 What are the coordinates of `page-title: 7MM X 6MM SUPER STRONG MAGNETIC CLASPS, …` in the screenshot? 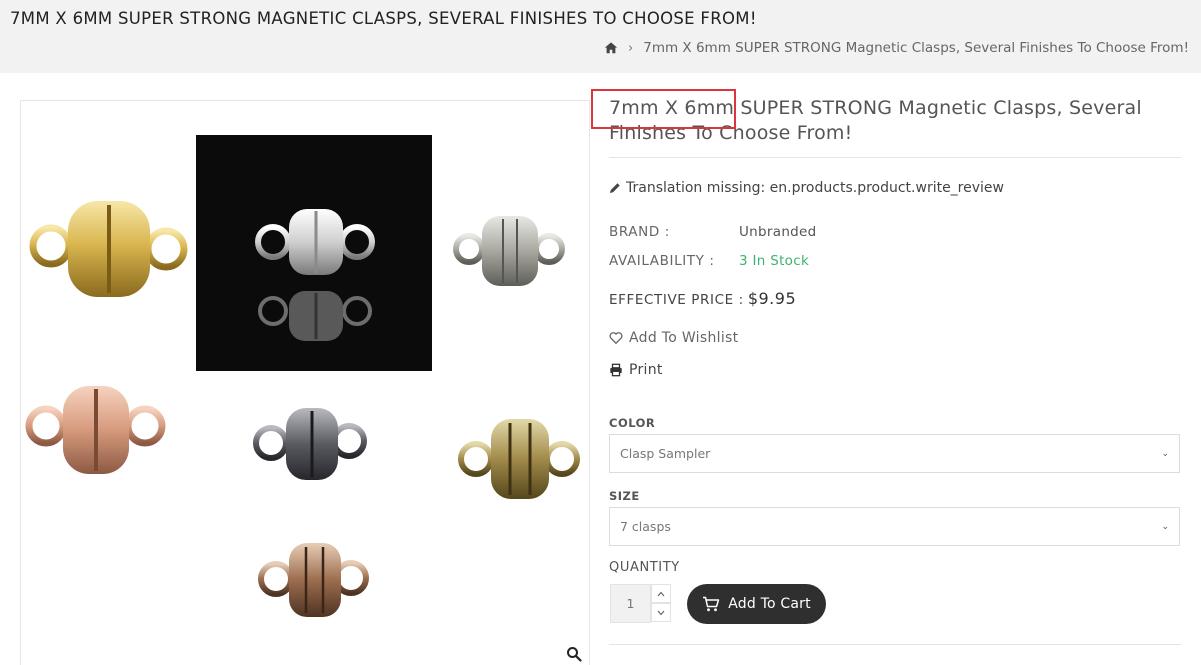 It's located at (383, 18).